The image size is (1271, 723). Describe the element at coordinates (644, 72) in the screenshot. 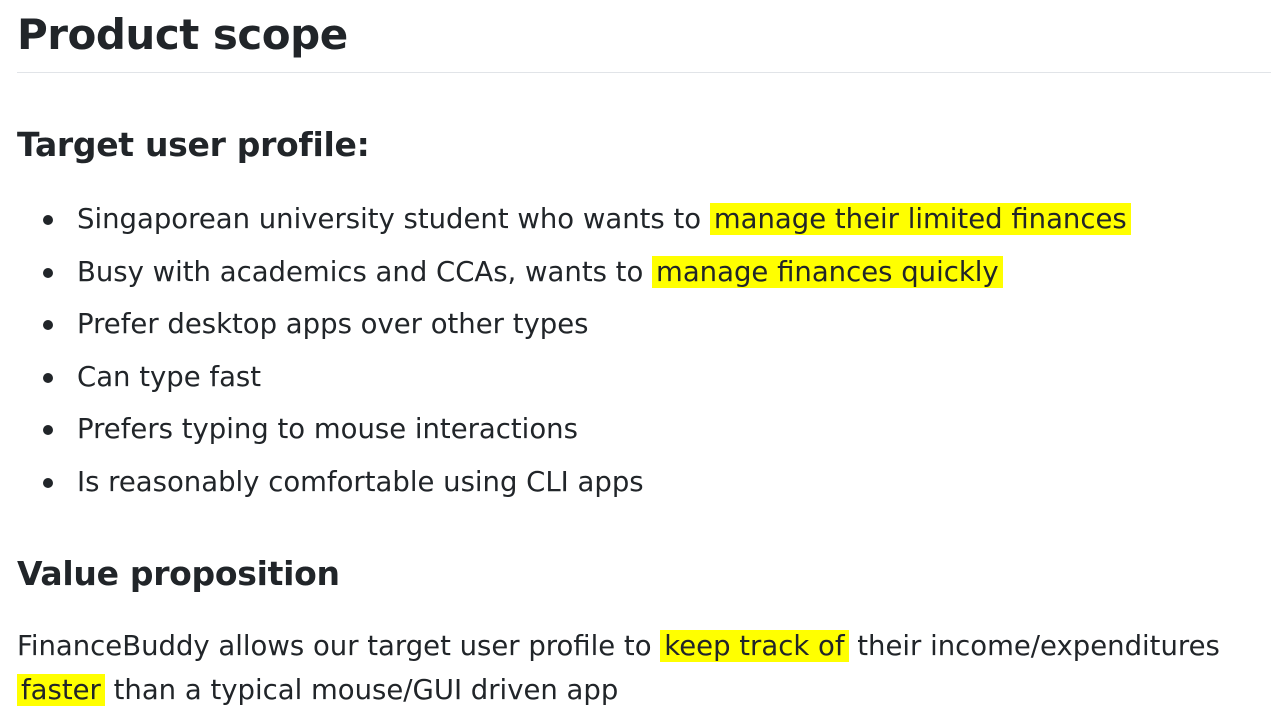

I see `title-divider` at that location.